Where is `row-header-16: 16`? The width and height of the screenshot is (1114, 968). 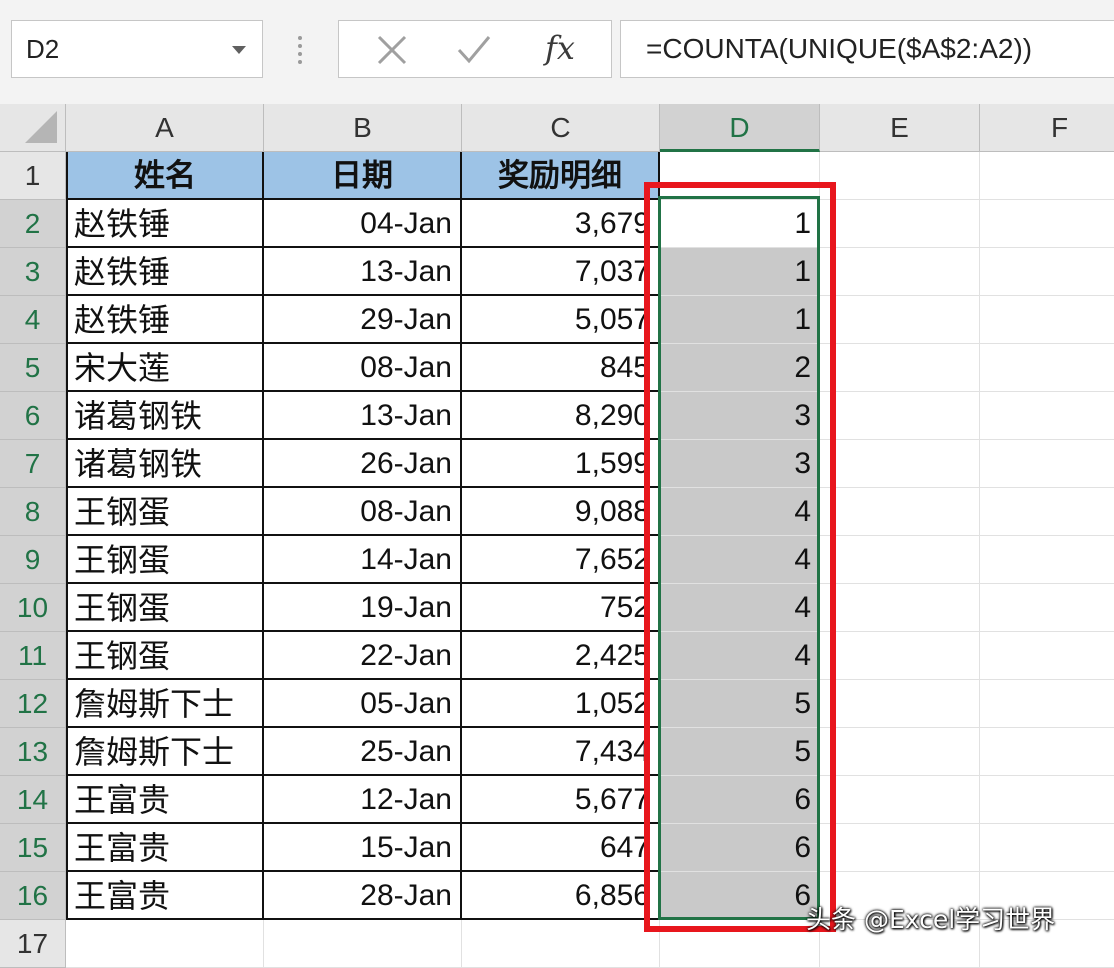
row-header-16: 16 is located at coordinates (33, 896).